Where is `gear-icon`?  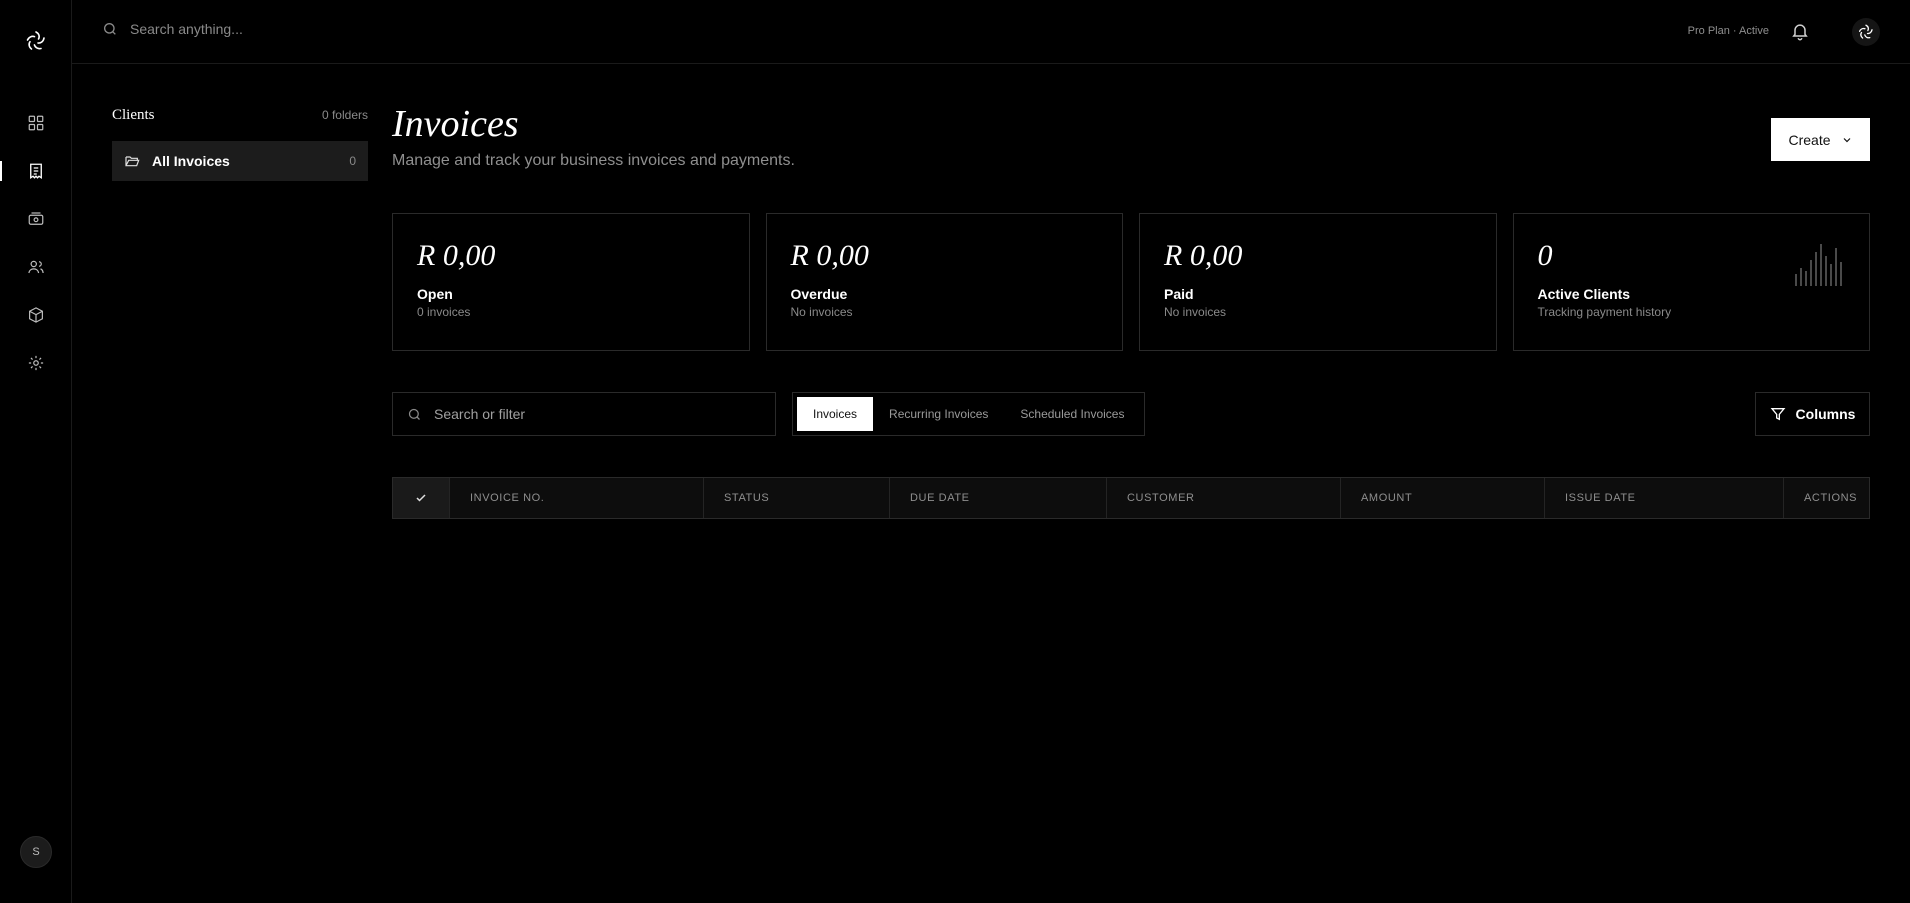 gear-icon is located at coordinates (36, 363).